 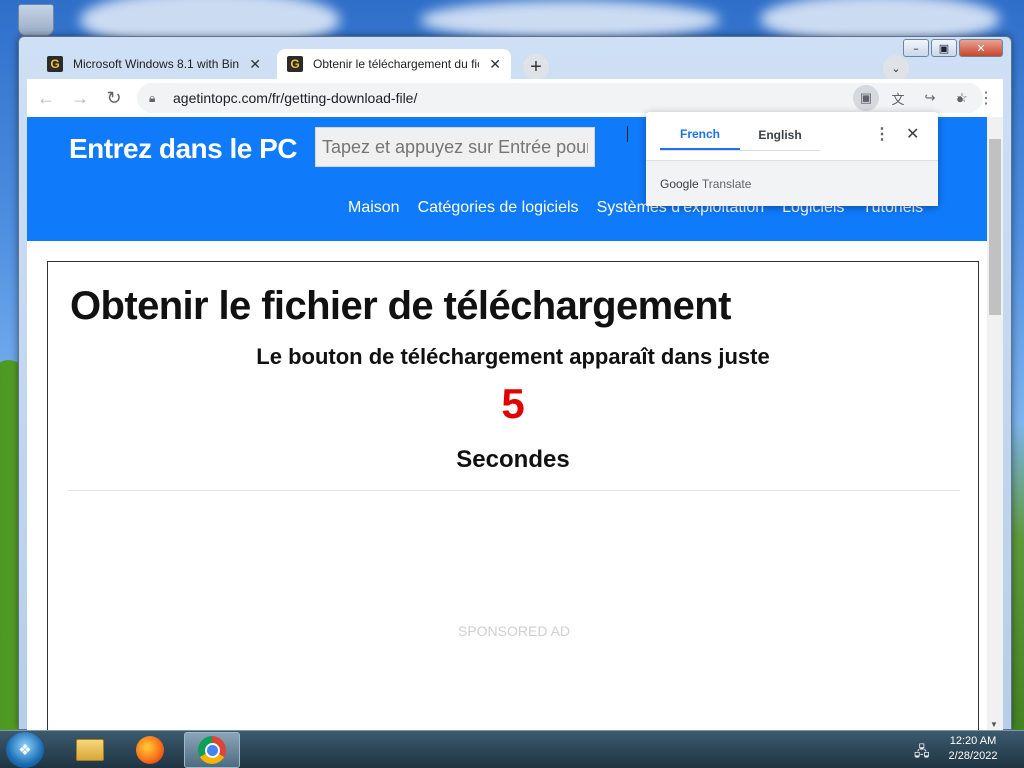 What do you see at coordinates (930, 98) in the screenshot?
I see `share-icon: ↪` at bounding box center [930, 98].